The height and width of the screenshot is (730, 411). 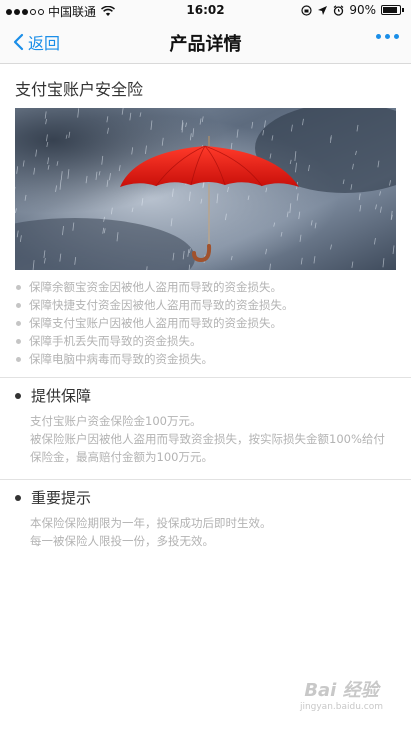 What do you see at coordinates (387, 36) in the screenshot?
I see `more-options-icon` at bounding box center [387, 36].